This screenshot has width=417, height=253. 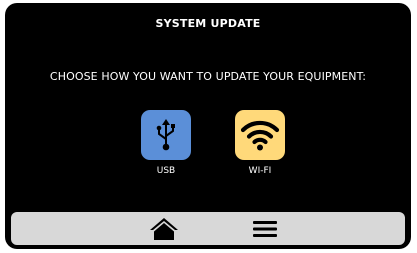 What do you see at coordinates (208, 228) in the screenshot?
I see `bottom-navbar` at bounding box center [208, 228].